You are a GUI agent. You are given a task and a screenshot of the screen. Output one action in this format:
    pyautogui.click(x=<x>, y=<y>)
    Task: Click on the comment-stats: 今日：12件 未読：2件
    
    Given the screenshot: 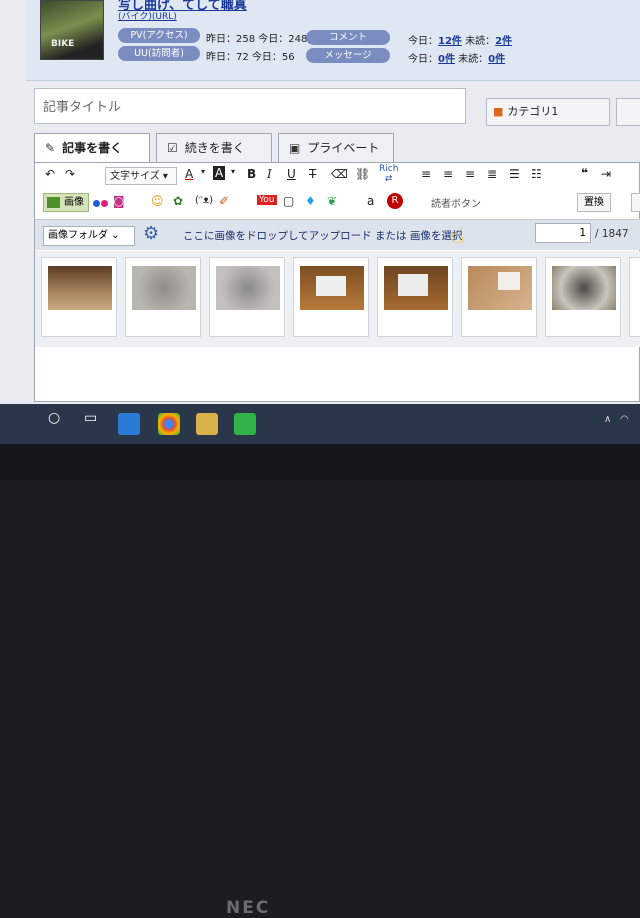 What is the action you would take?
    pyautogui.click(x=460, y=39)
    